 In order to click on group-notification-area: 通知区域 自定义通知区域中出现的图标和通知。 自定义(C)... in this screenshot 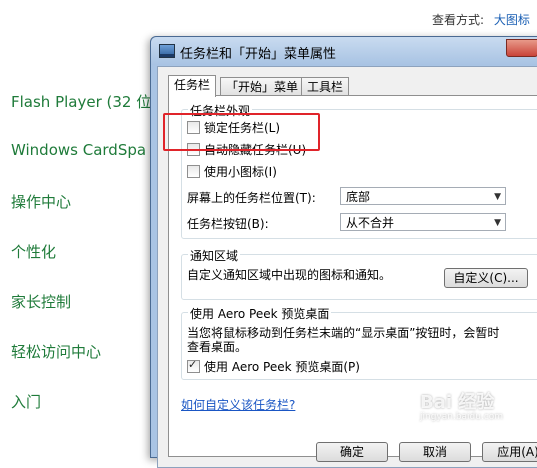, I will do `click(359, 273)`.